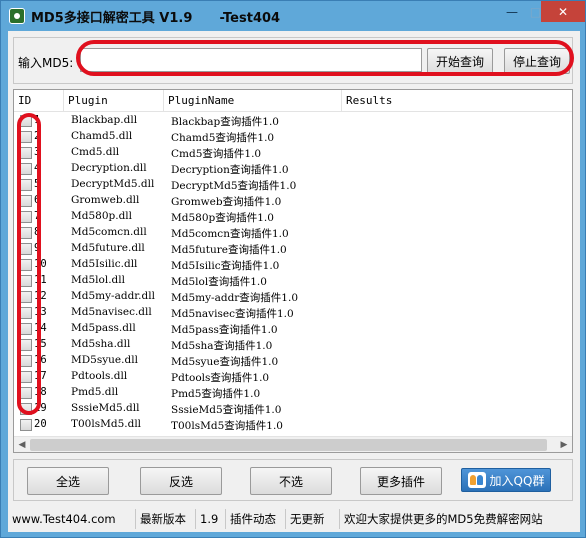 The width and height of the screenshot is (586, 538). I want to click on row-plugin: Pmd5.dll, so click(95, 392).